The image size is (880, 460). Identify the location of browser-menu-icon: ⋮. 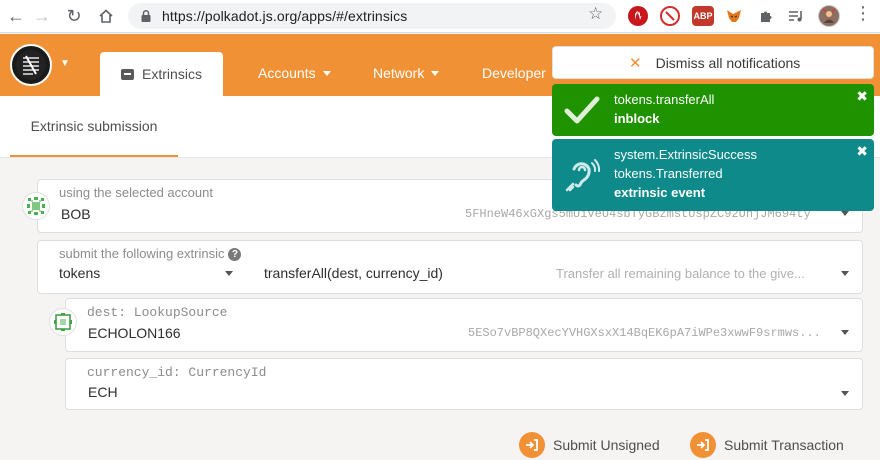
(863, 13).